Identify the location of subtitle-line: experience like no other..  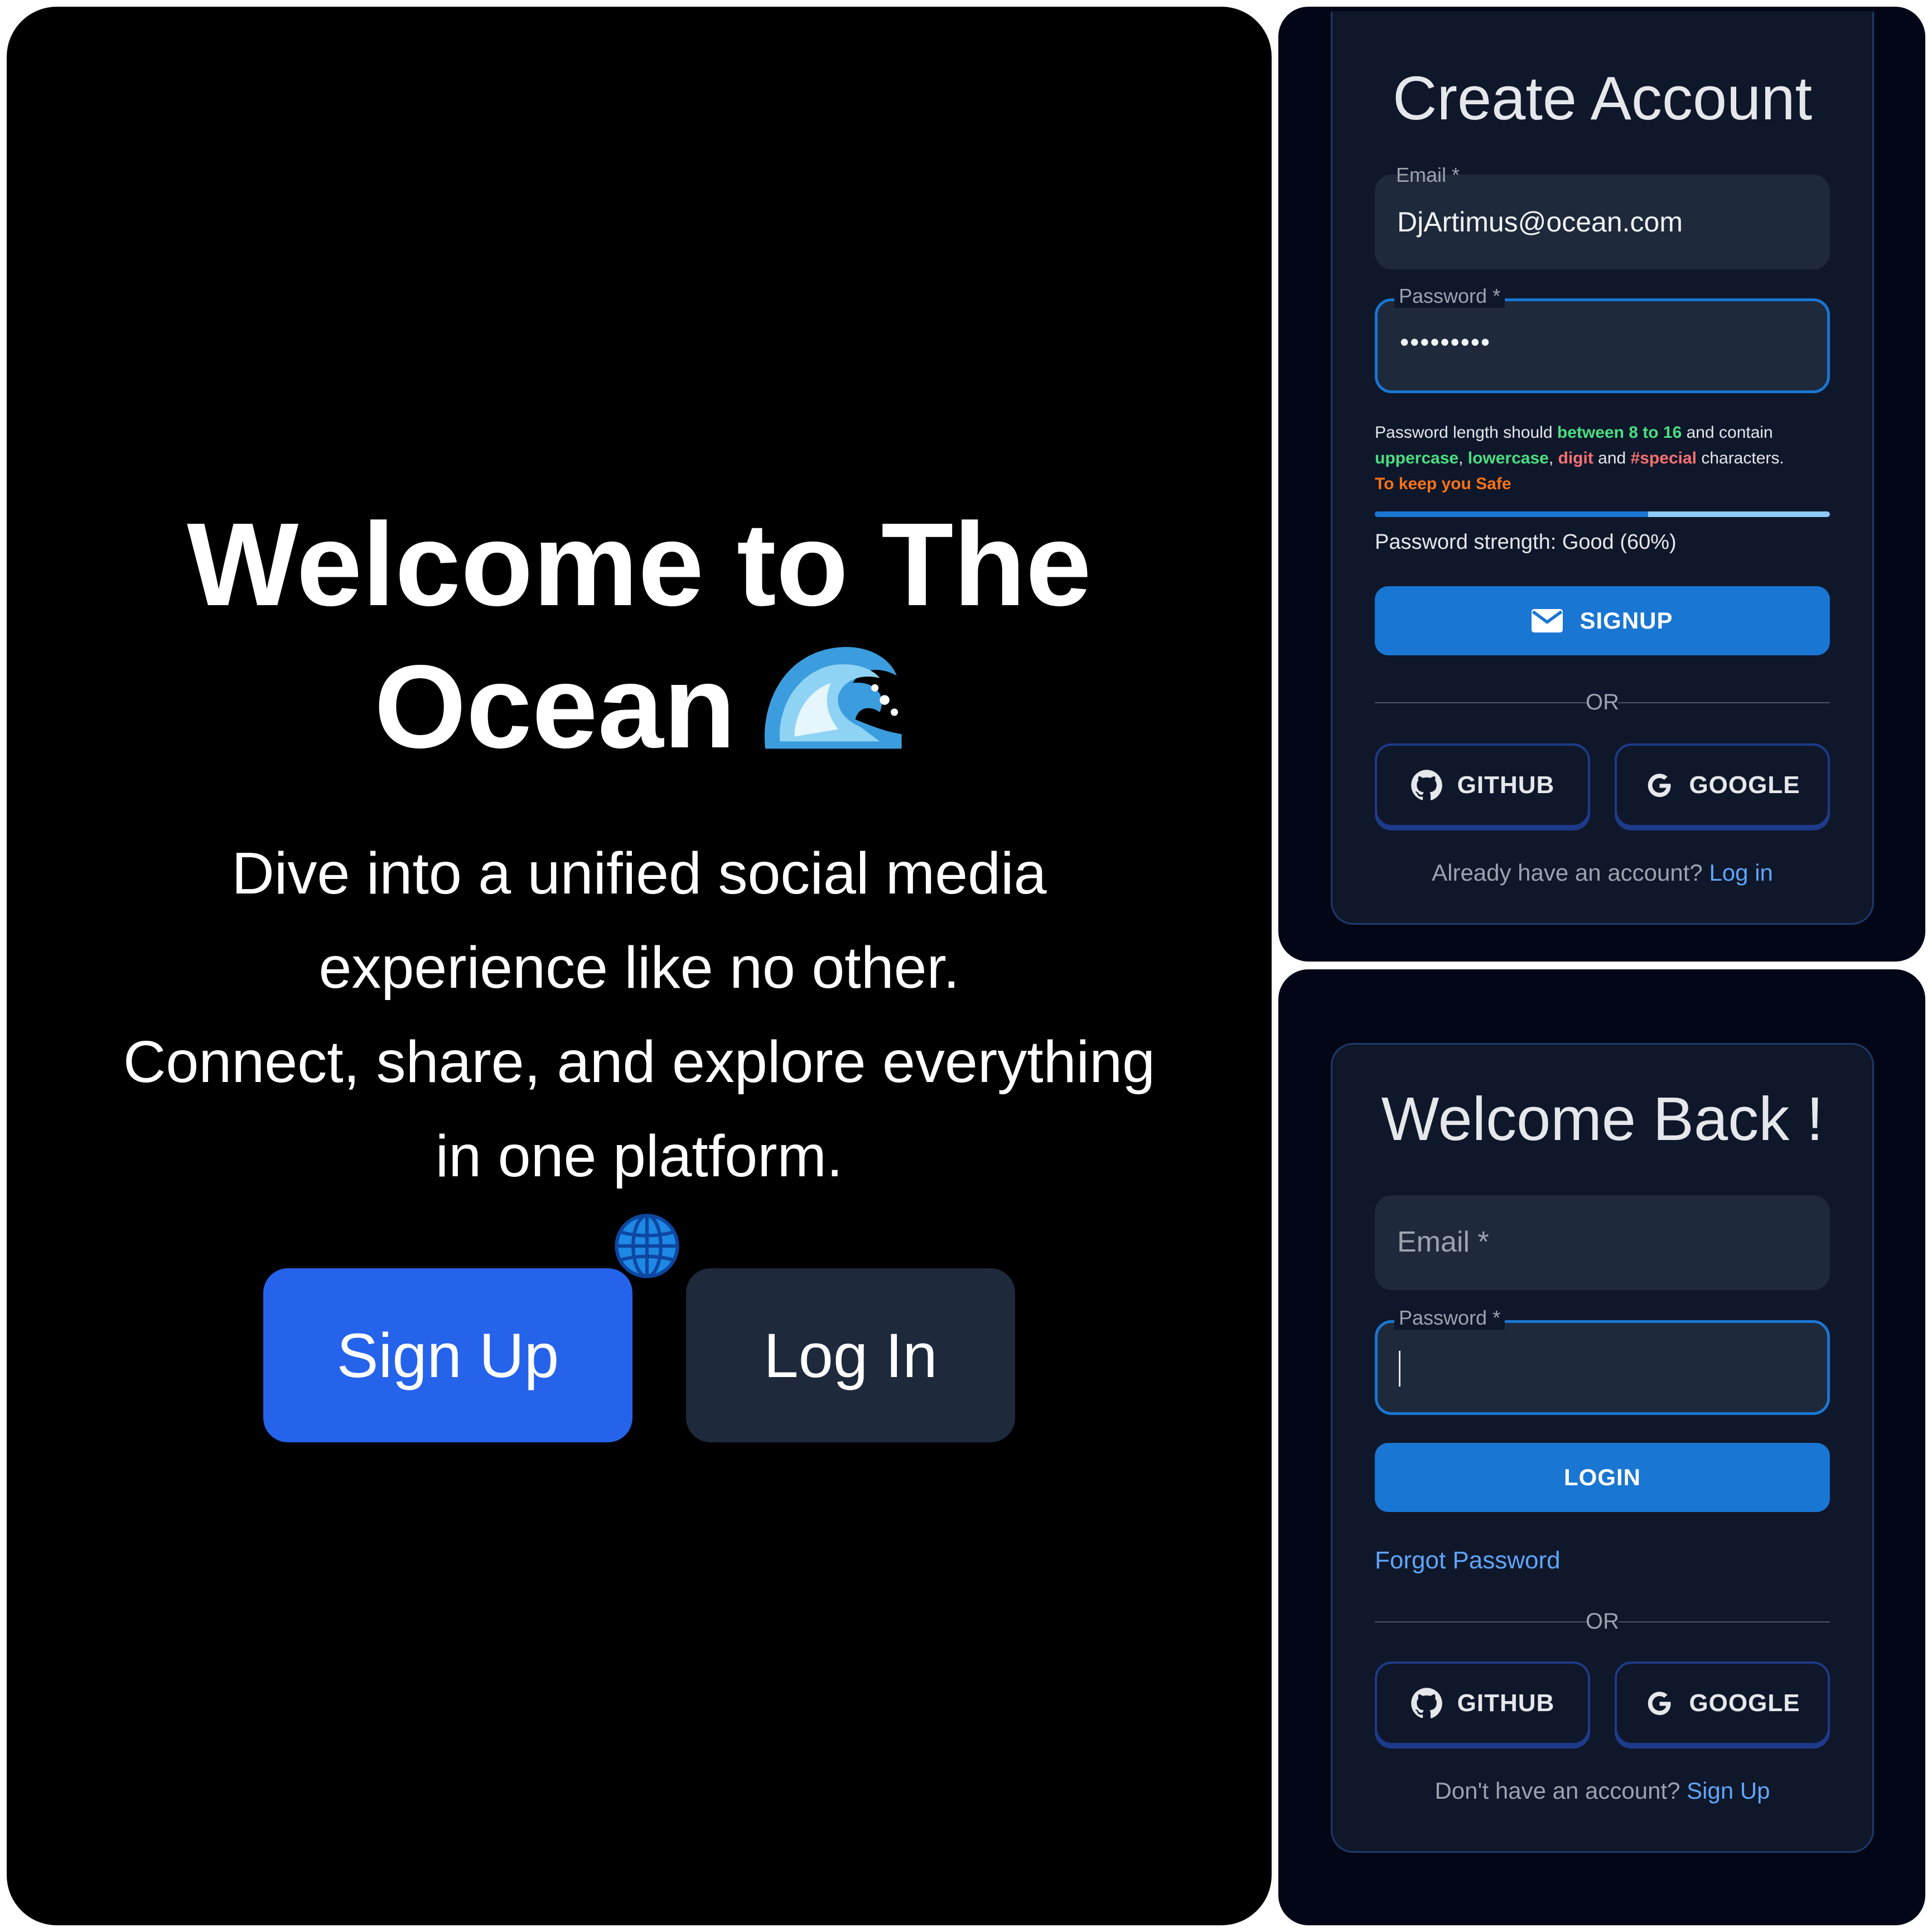
(639, 968).